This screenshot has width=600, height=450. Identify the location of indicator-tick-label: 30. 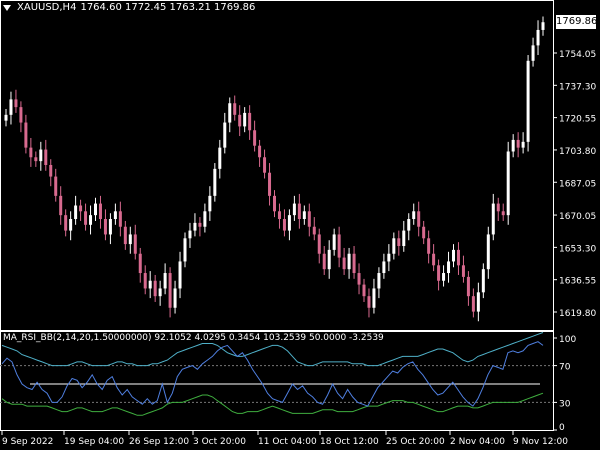
(565, 404).